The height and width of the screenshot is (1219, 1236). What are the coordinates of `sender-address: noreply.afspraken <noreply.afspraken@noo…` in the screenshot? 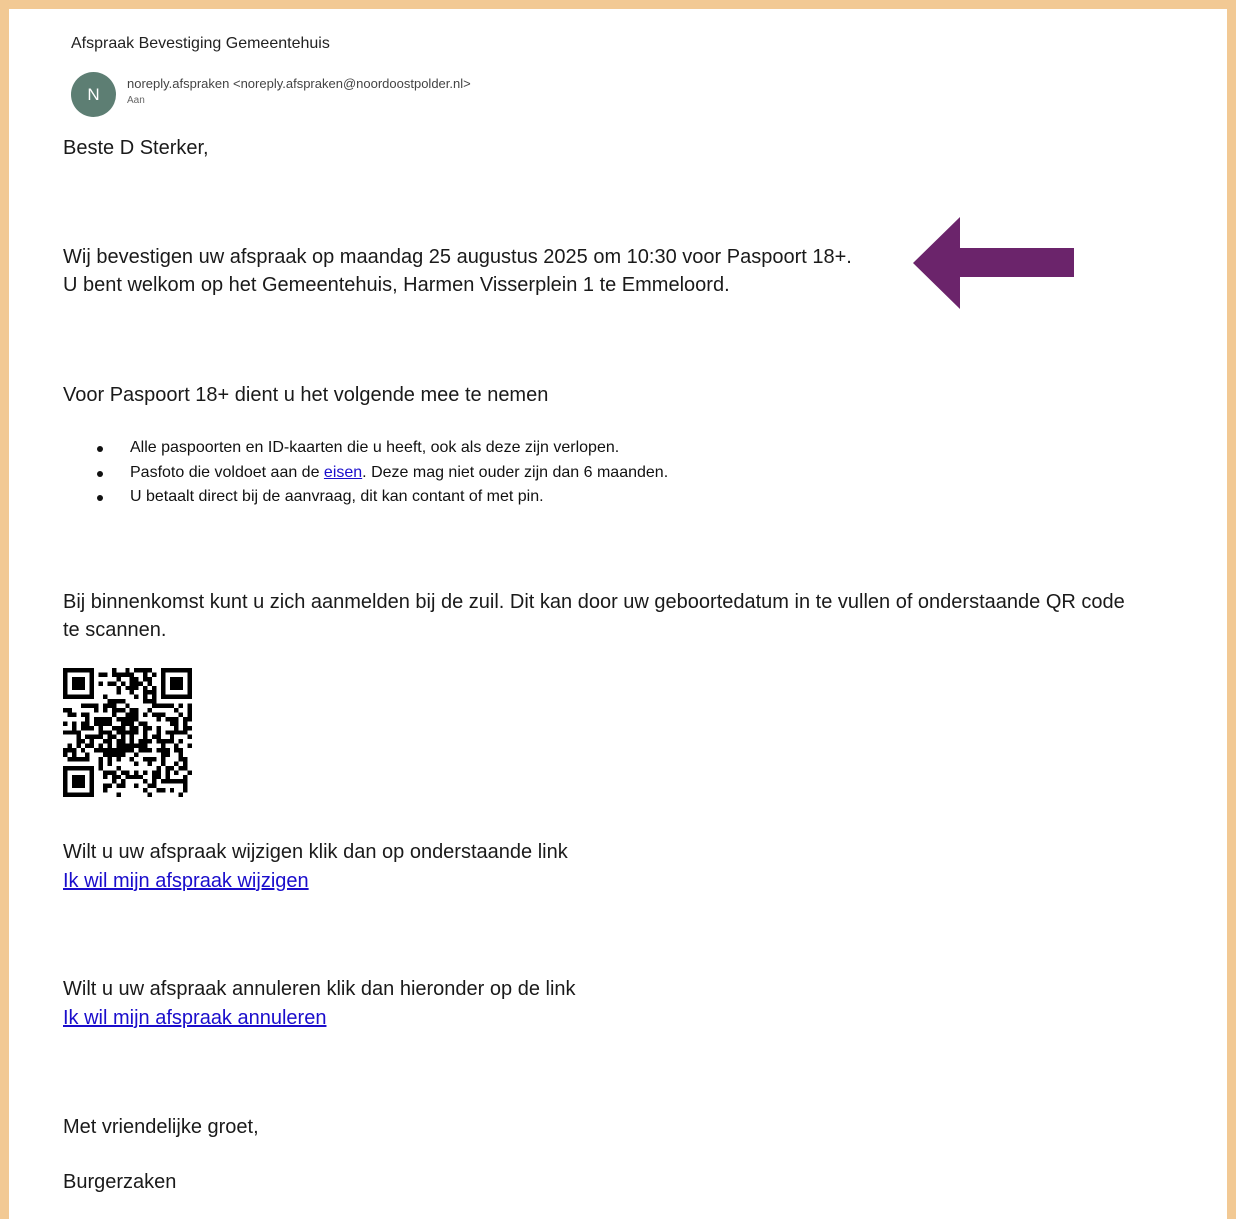 It's located at (299, 83).